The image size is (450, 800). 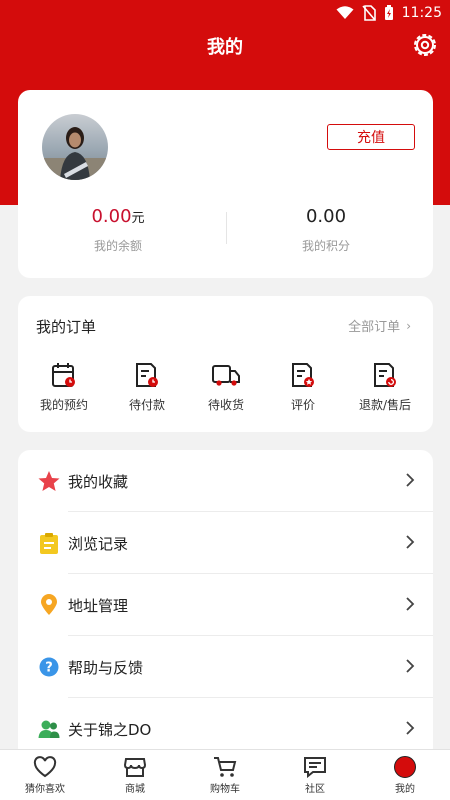 What do you see at coordinates (225, 767) in the screenshot?
I see `cart-icon` at bounding box center [225, 767].